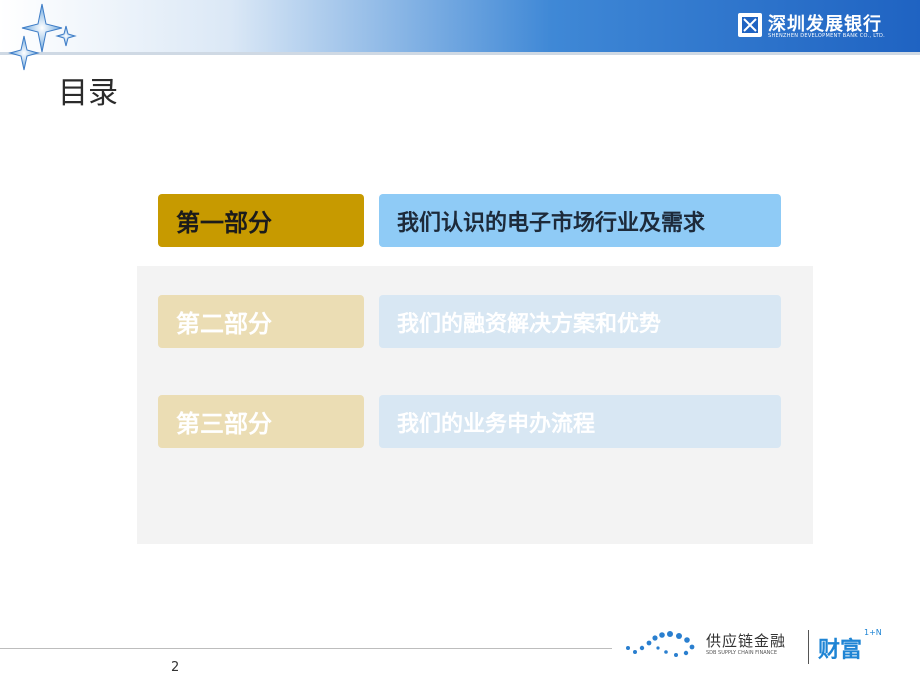 The width and height of the screenshot is (920, 690). I want to click on bank-subtitle: SHENZHEN DEVELOPMENT BANK CO., LTD., so click(827, 36).